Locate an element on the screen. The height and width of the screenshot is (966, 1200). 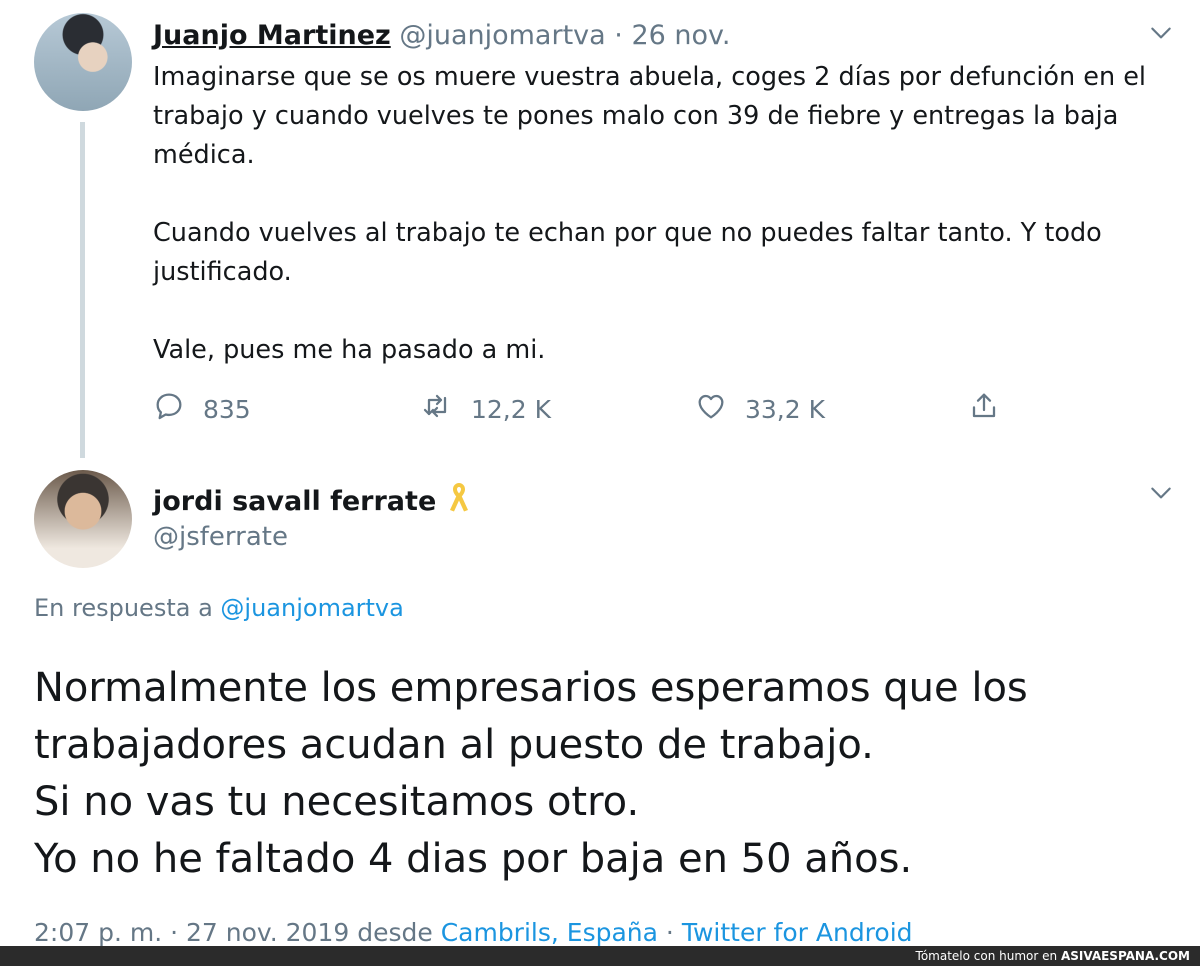
tweet-text-line: justificado. is located at coordinates (222, 272).